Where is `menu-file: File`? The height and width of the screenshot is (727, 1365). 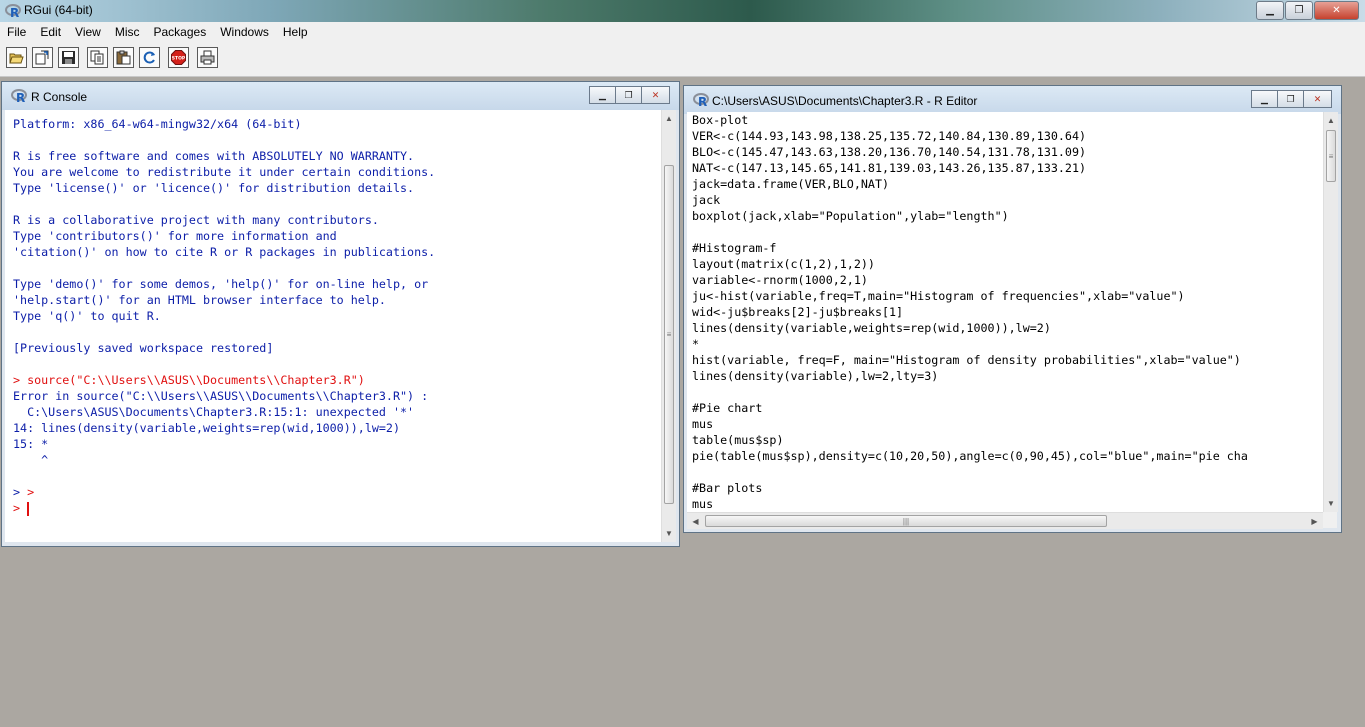
menu-file: File is located at coordinates (16, 32).